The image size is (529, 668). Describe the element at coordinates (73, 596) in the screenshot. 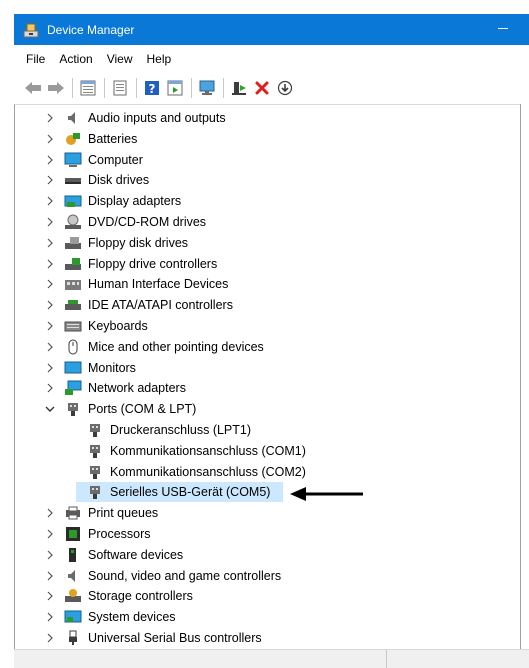

I see `storage-controller-icon` at that location.